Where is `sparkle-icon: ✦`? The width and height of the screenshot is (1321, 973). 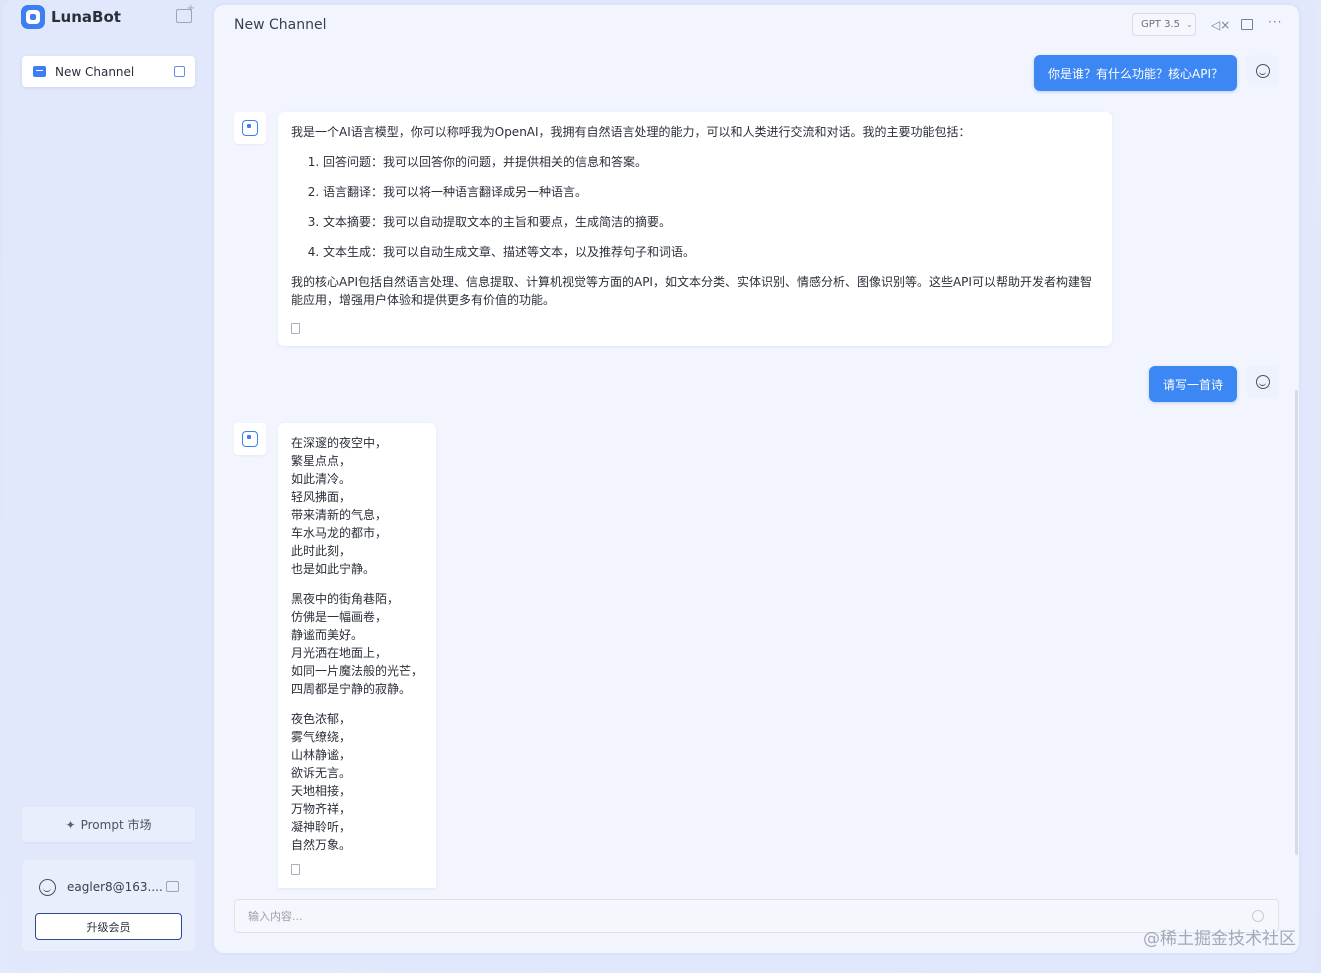
sparkle-icon: ✦ is located at coordinates (70, 824).